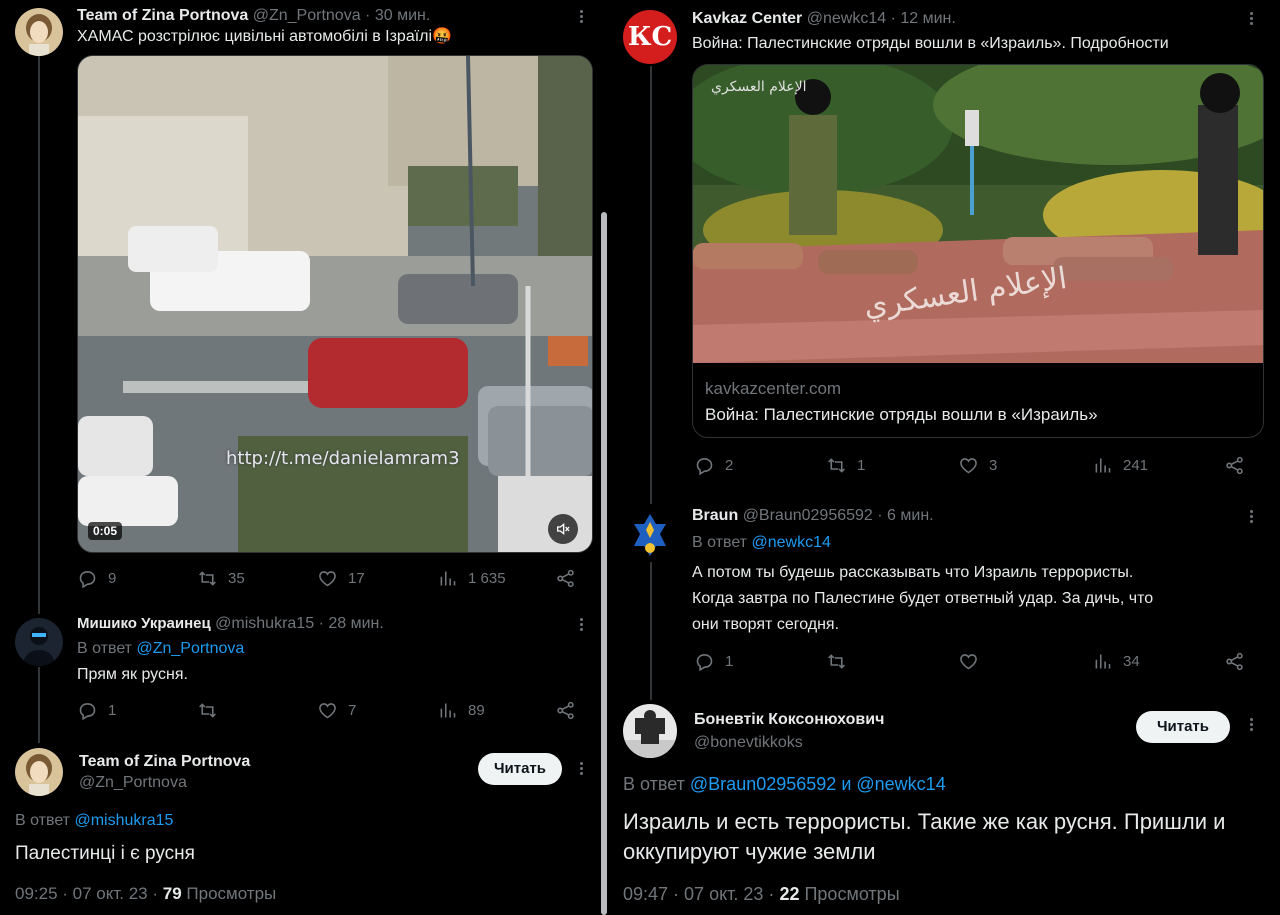  I want to click on views-button: 241, so click(1120, 465).